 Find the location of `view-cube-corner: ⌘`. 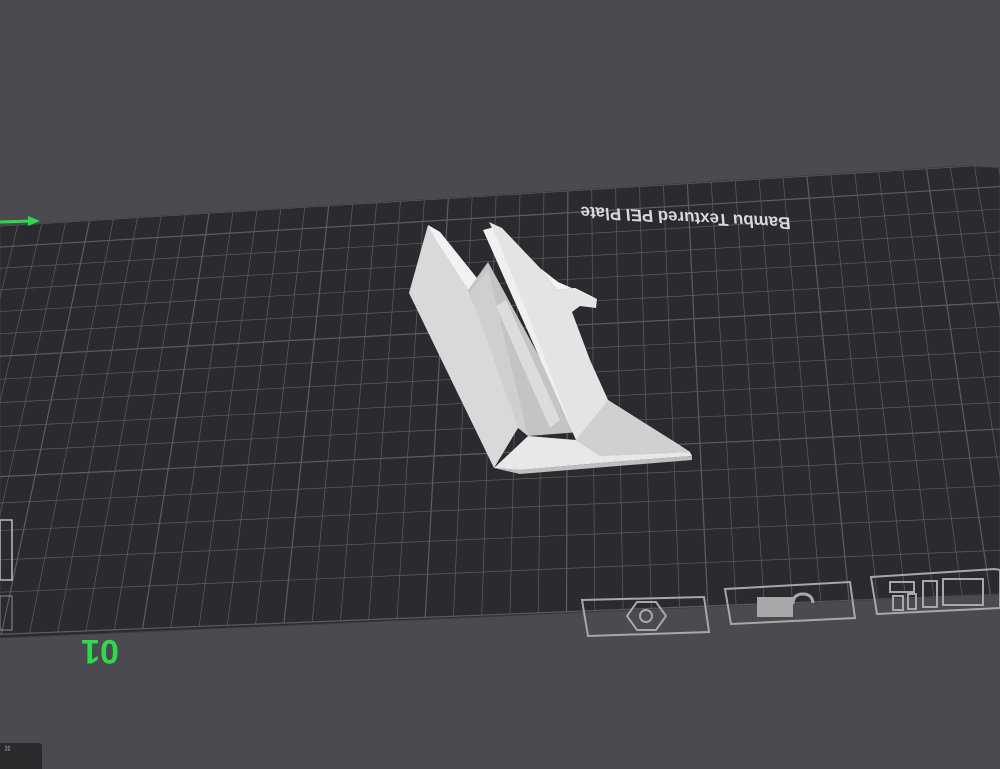

view-cube-corner: ⌘ is located at coordinates (21, 756).